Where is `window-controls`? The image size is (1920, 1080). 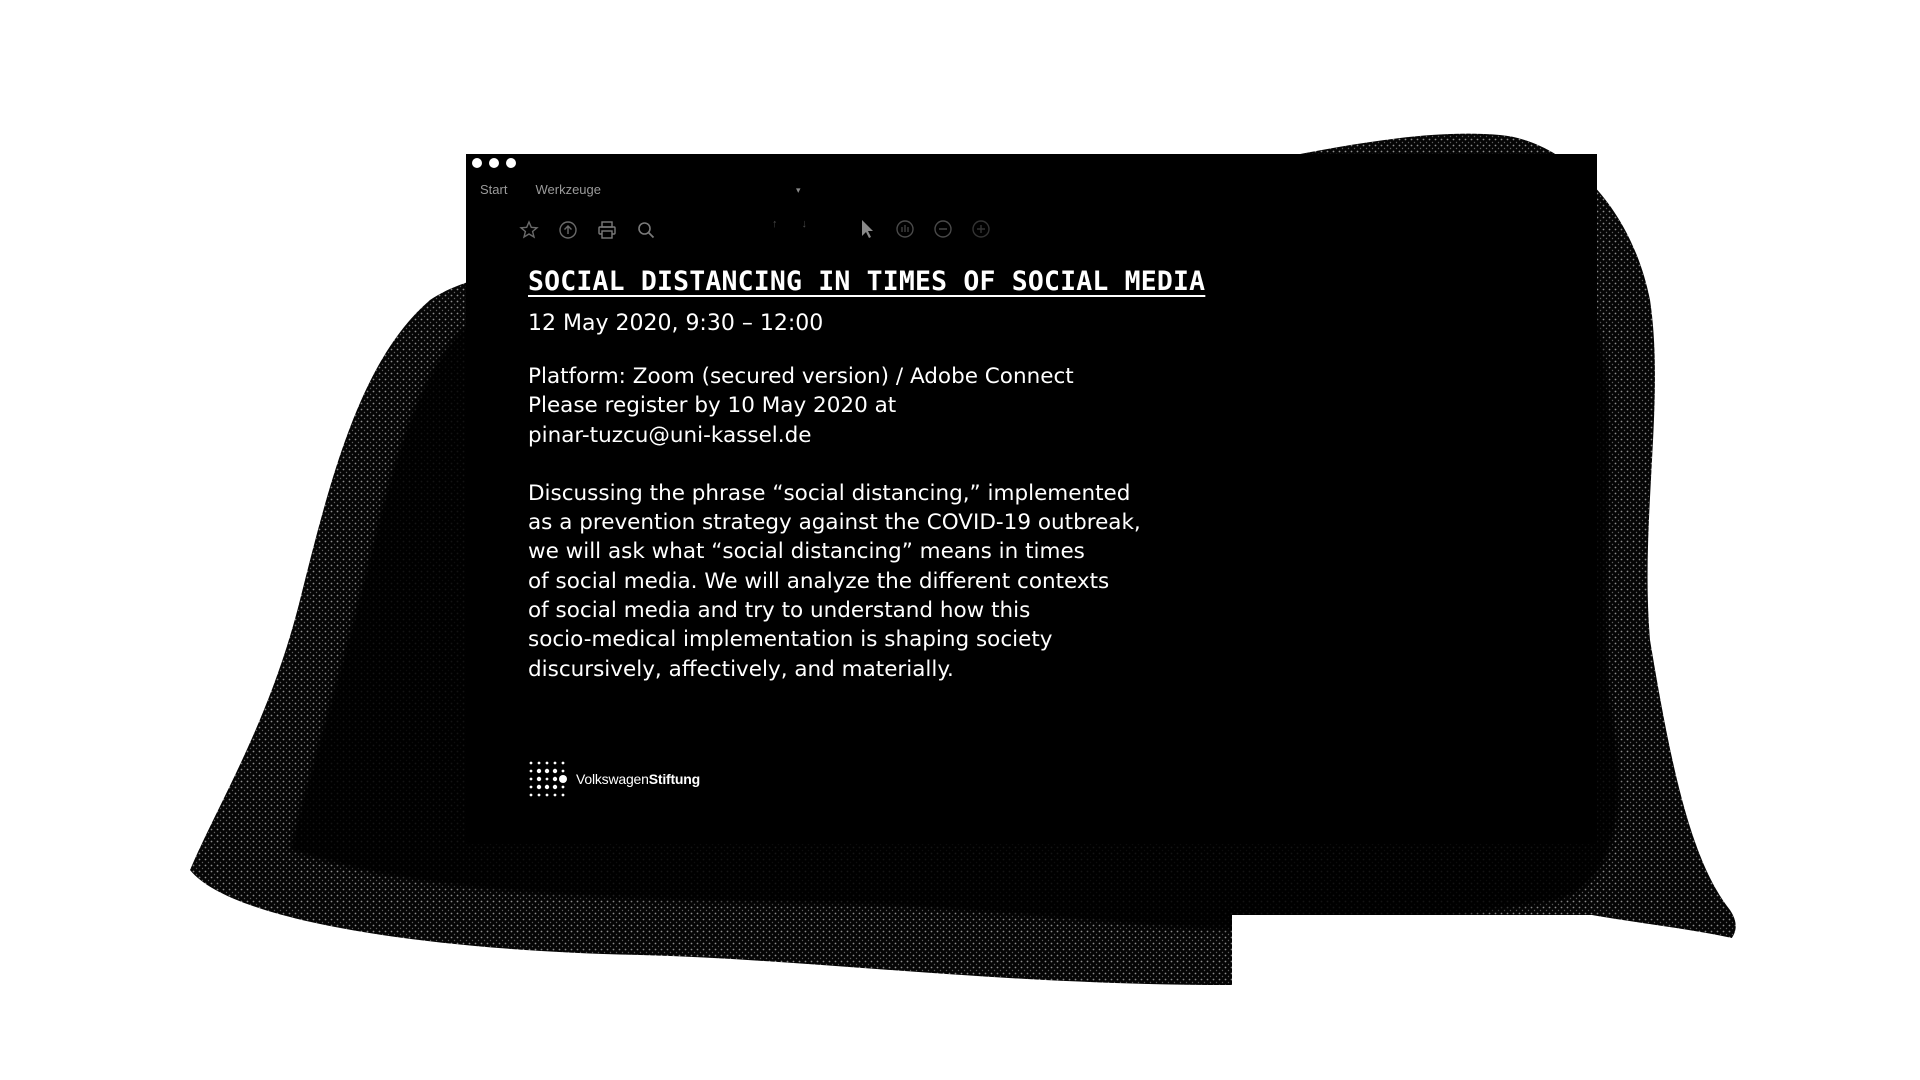 window-controls is located at coordinates (494, 163).